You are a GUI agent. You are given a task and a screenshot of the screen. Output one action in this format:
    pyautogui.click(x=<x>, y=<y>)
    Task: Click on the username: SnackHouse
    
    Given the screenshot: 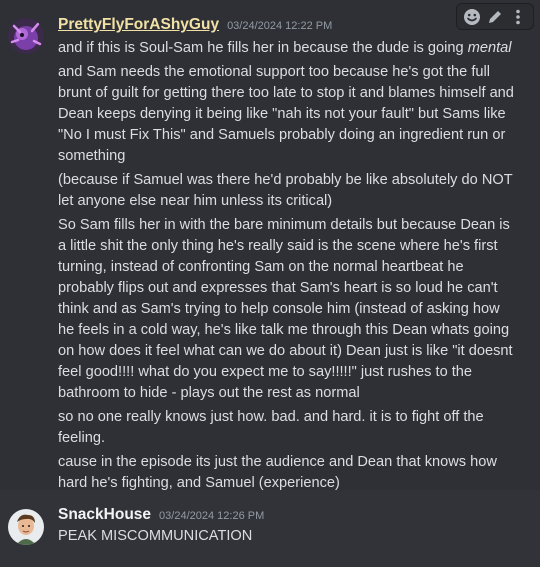 What is the action you would take?
    pyautogui.click(x=104, y=515)
    